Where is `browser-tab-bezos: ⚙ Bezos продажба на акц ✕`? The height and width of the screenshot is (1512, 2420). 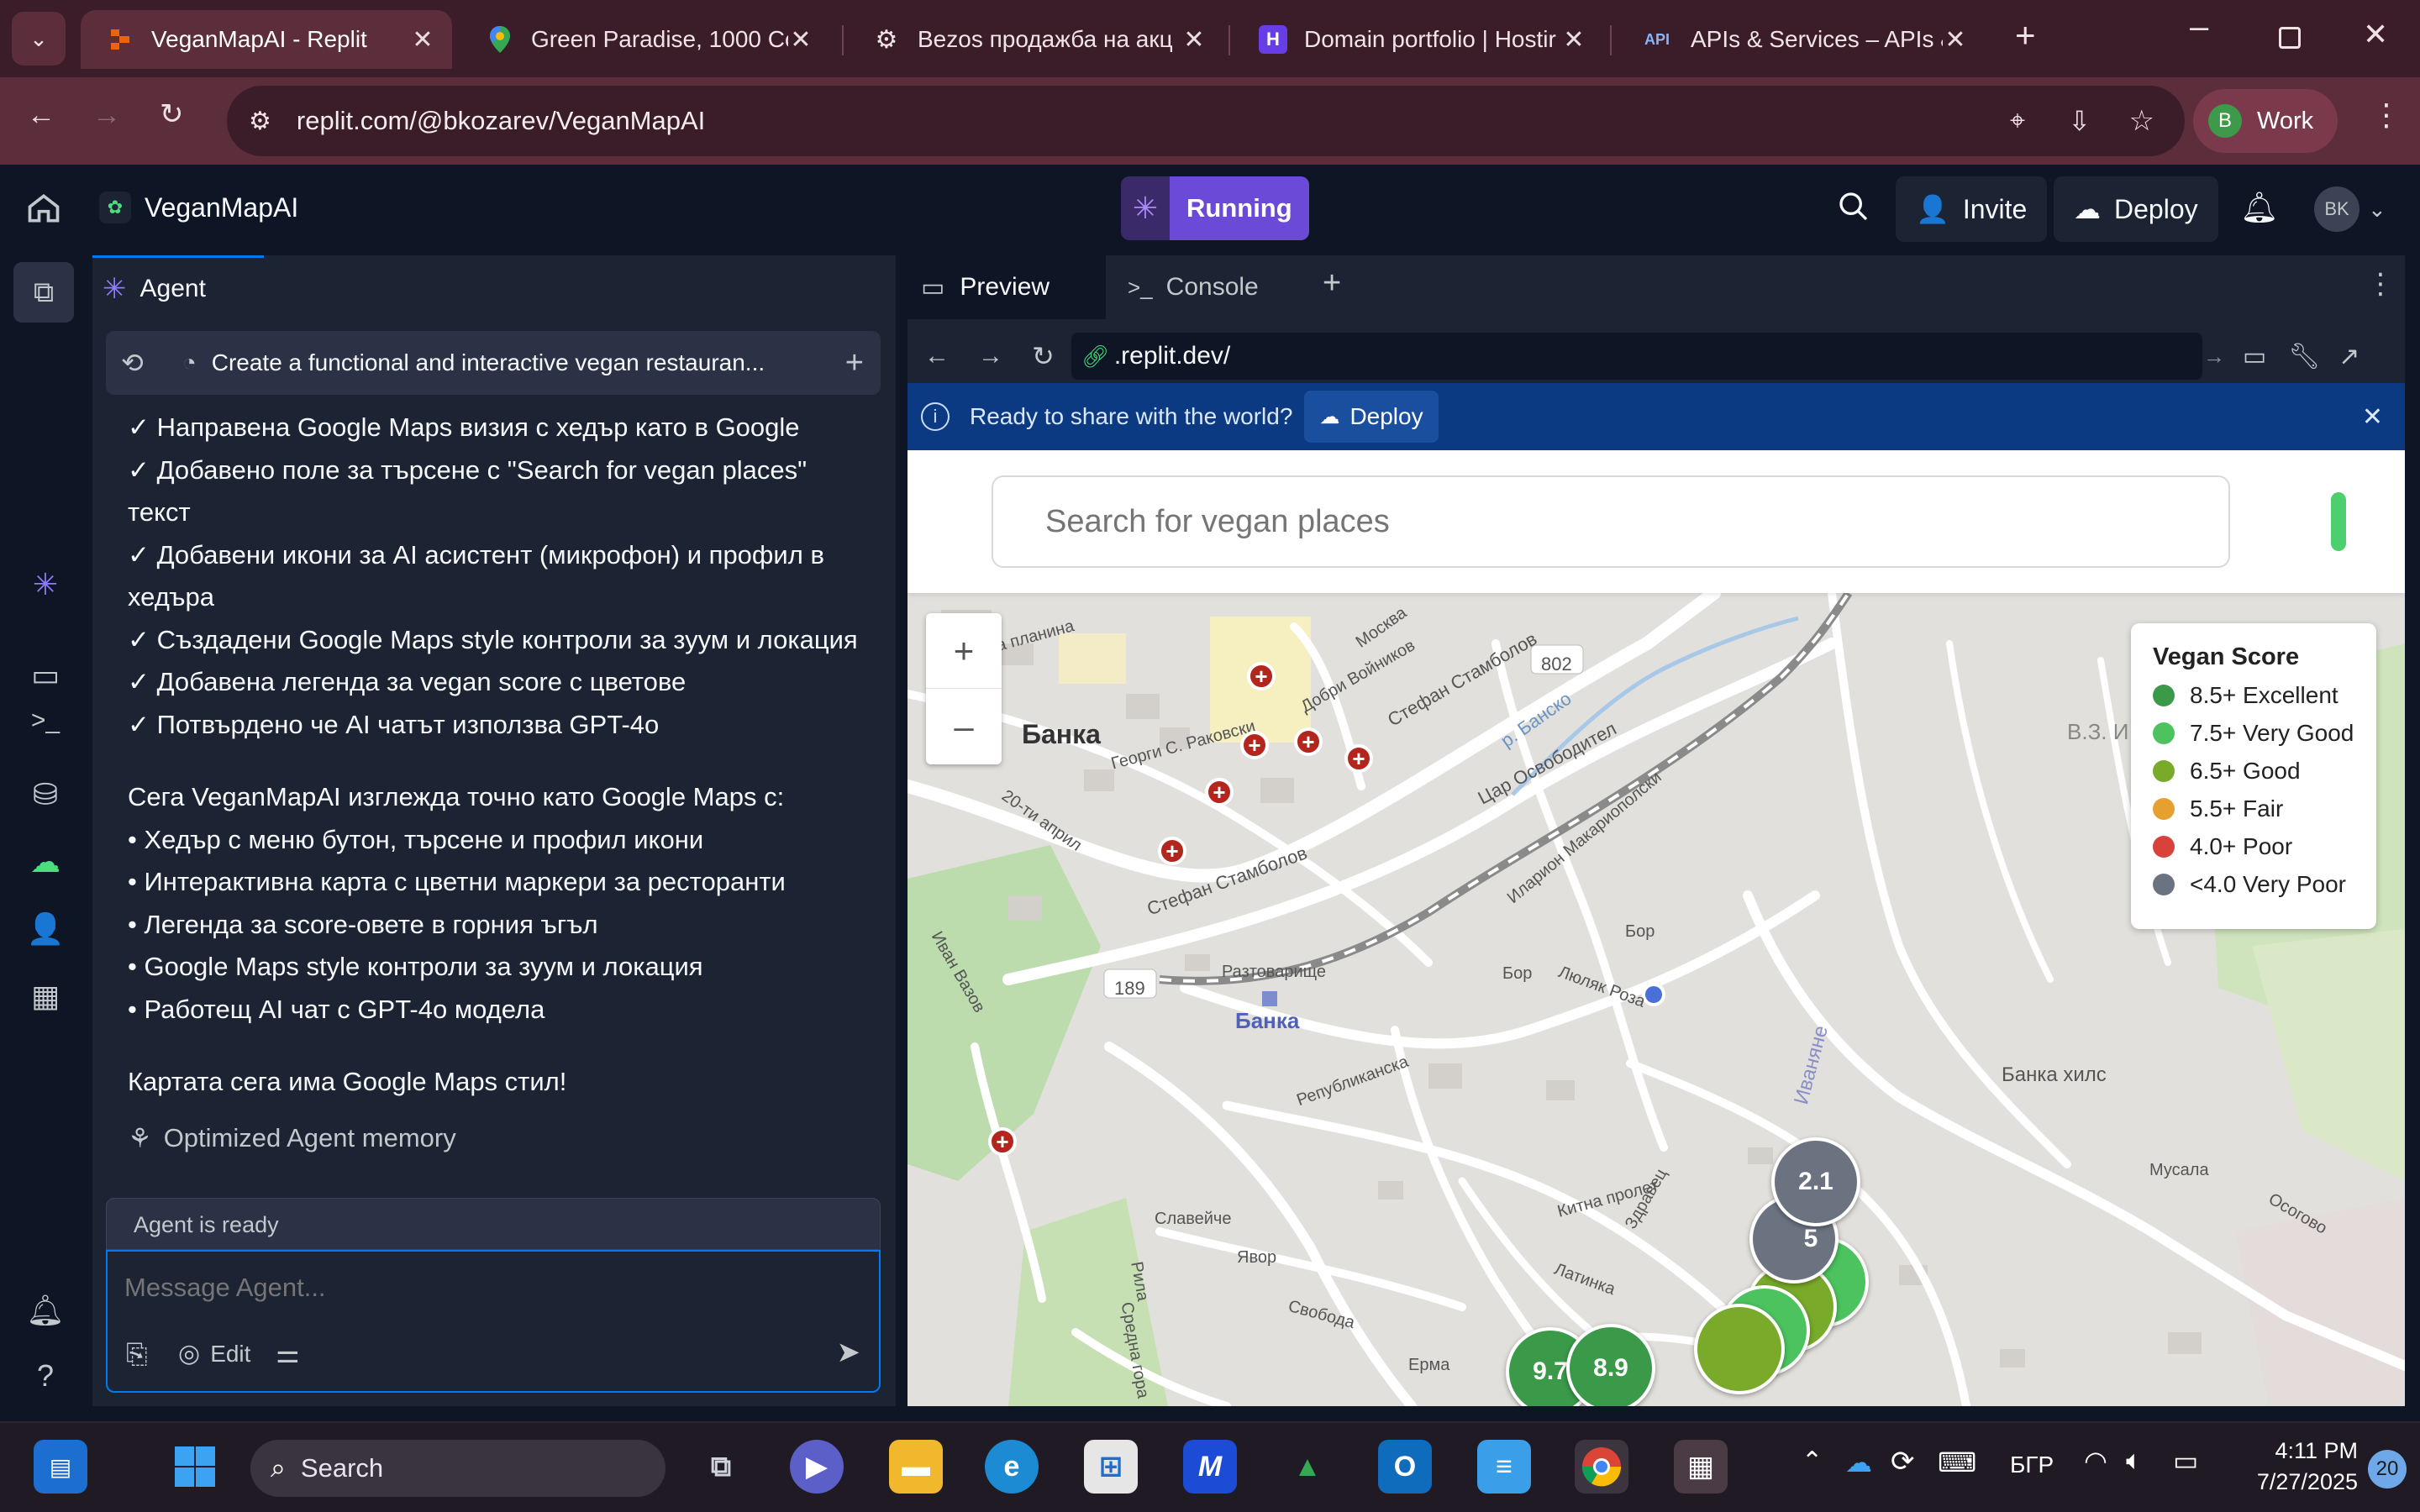 browser-tab-bezos: ⚙ Bezos продажба на акц ✕ is located at coordinates (1035, 39).